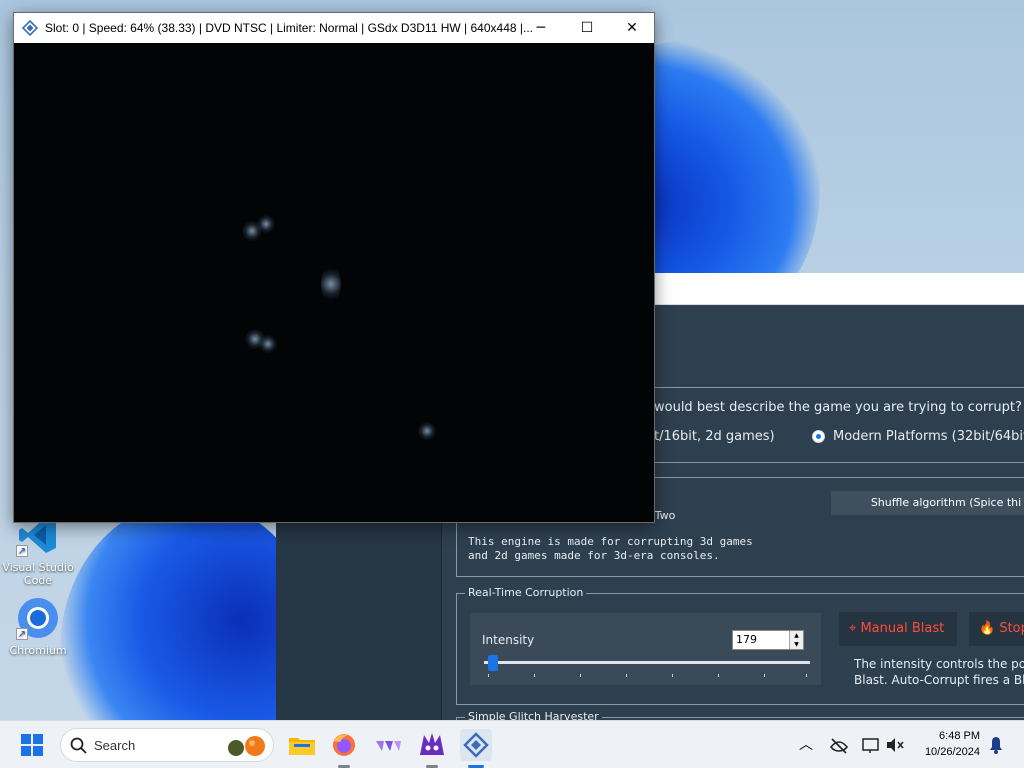  Describe the element at coordinates (493, 663) in the screenshot. I see `intensity-slider-thumb` at that location.